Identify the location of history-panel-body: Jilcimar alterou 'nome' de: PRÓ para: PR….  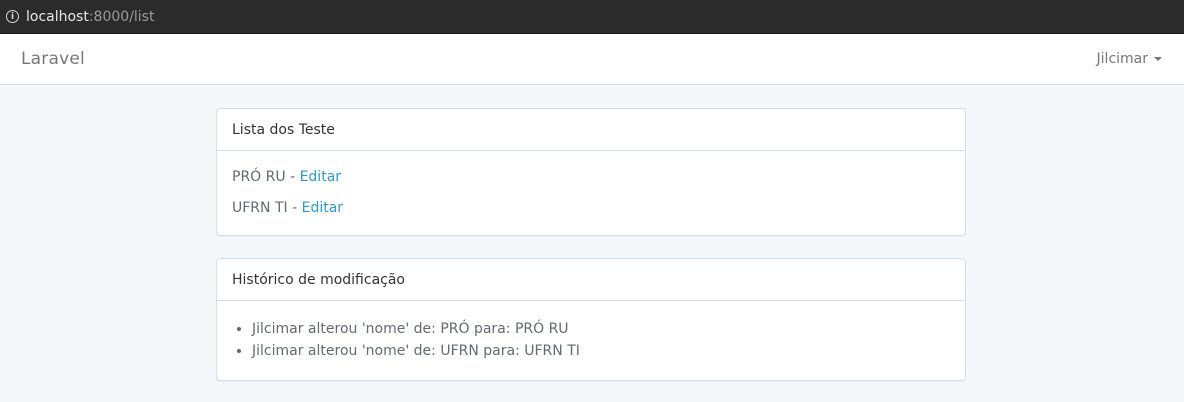
(591, 340).